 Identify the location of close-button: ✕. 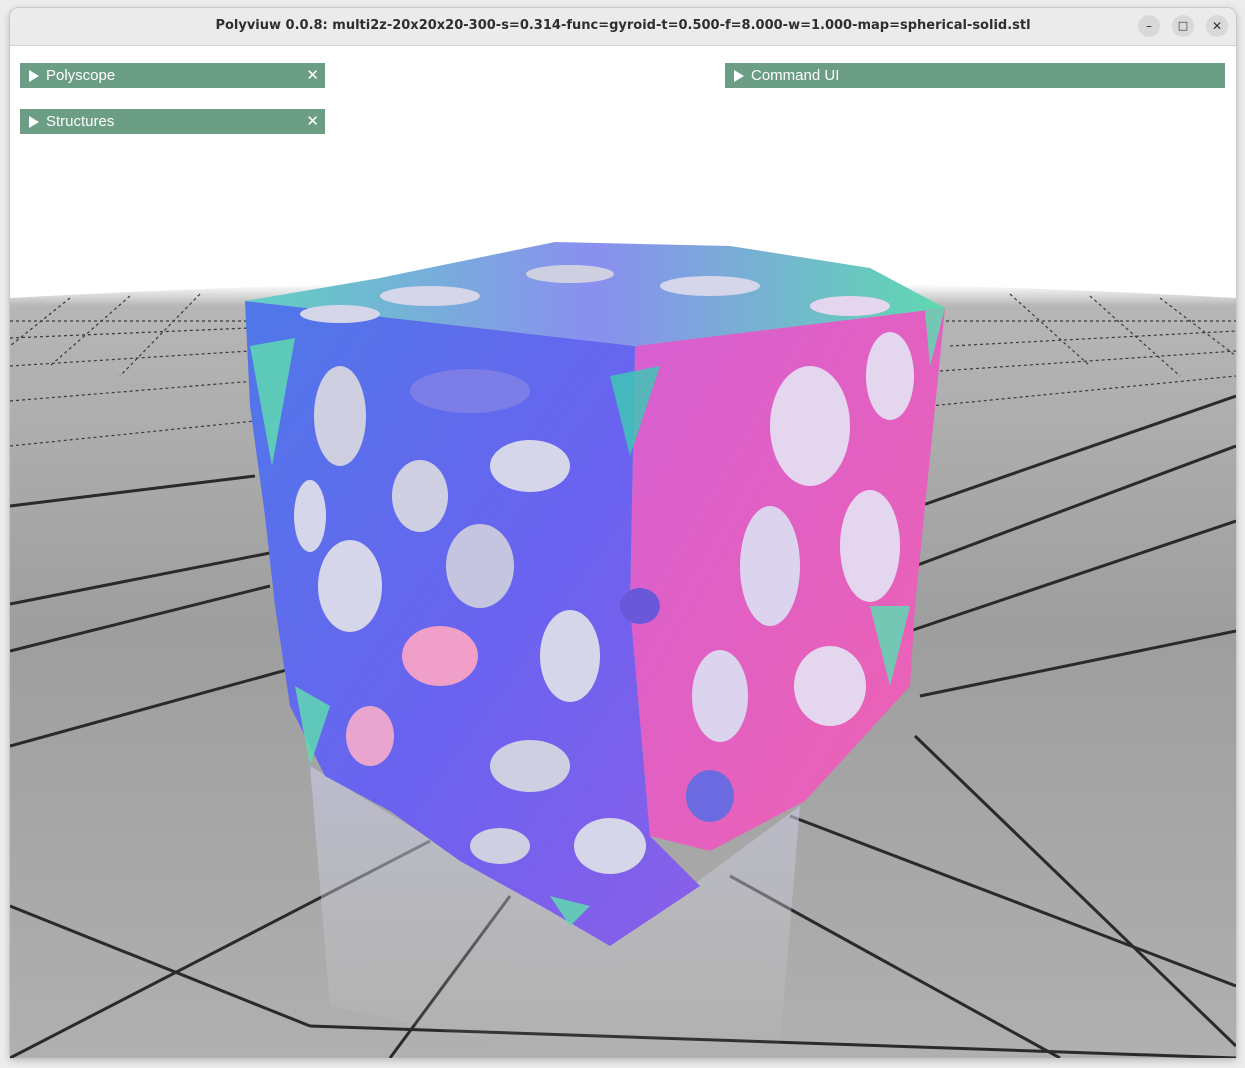
(1217, 26).